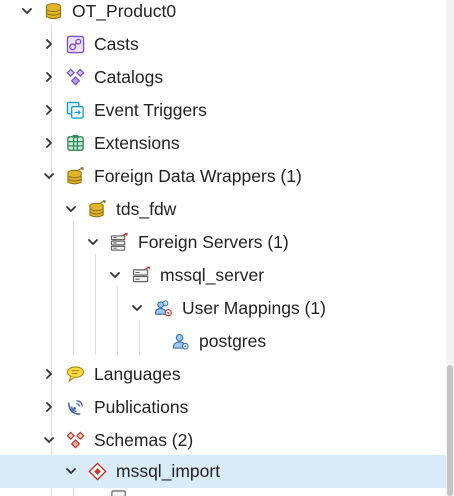 Image resolution: width=454 pixels, height=496 pixels. What do you see at coordinates (75, 110) in the screenshot?
I see `event-triggers-icon` at bounding box center [75, 110].